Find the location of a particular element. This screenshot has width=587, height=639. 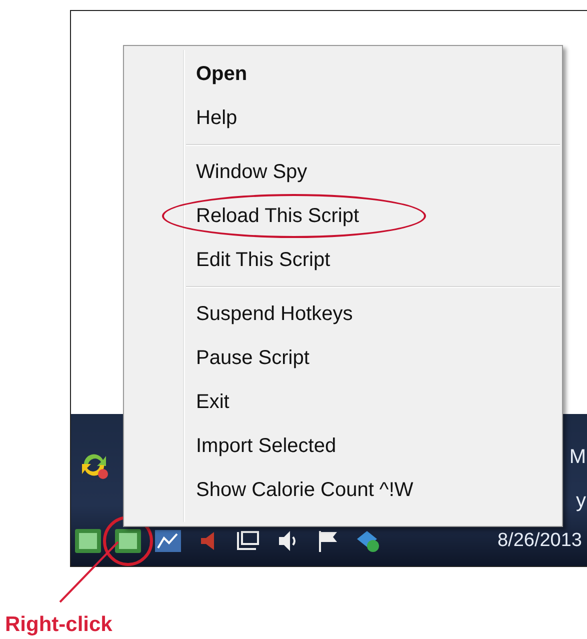

menu-item: Edit This Script is located at coordinates (263, 260).